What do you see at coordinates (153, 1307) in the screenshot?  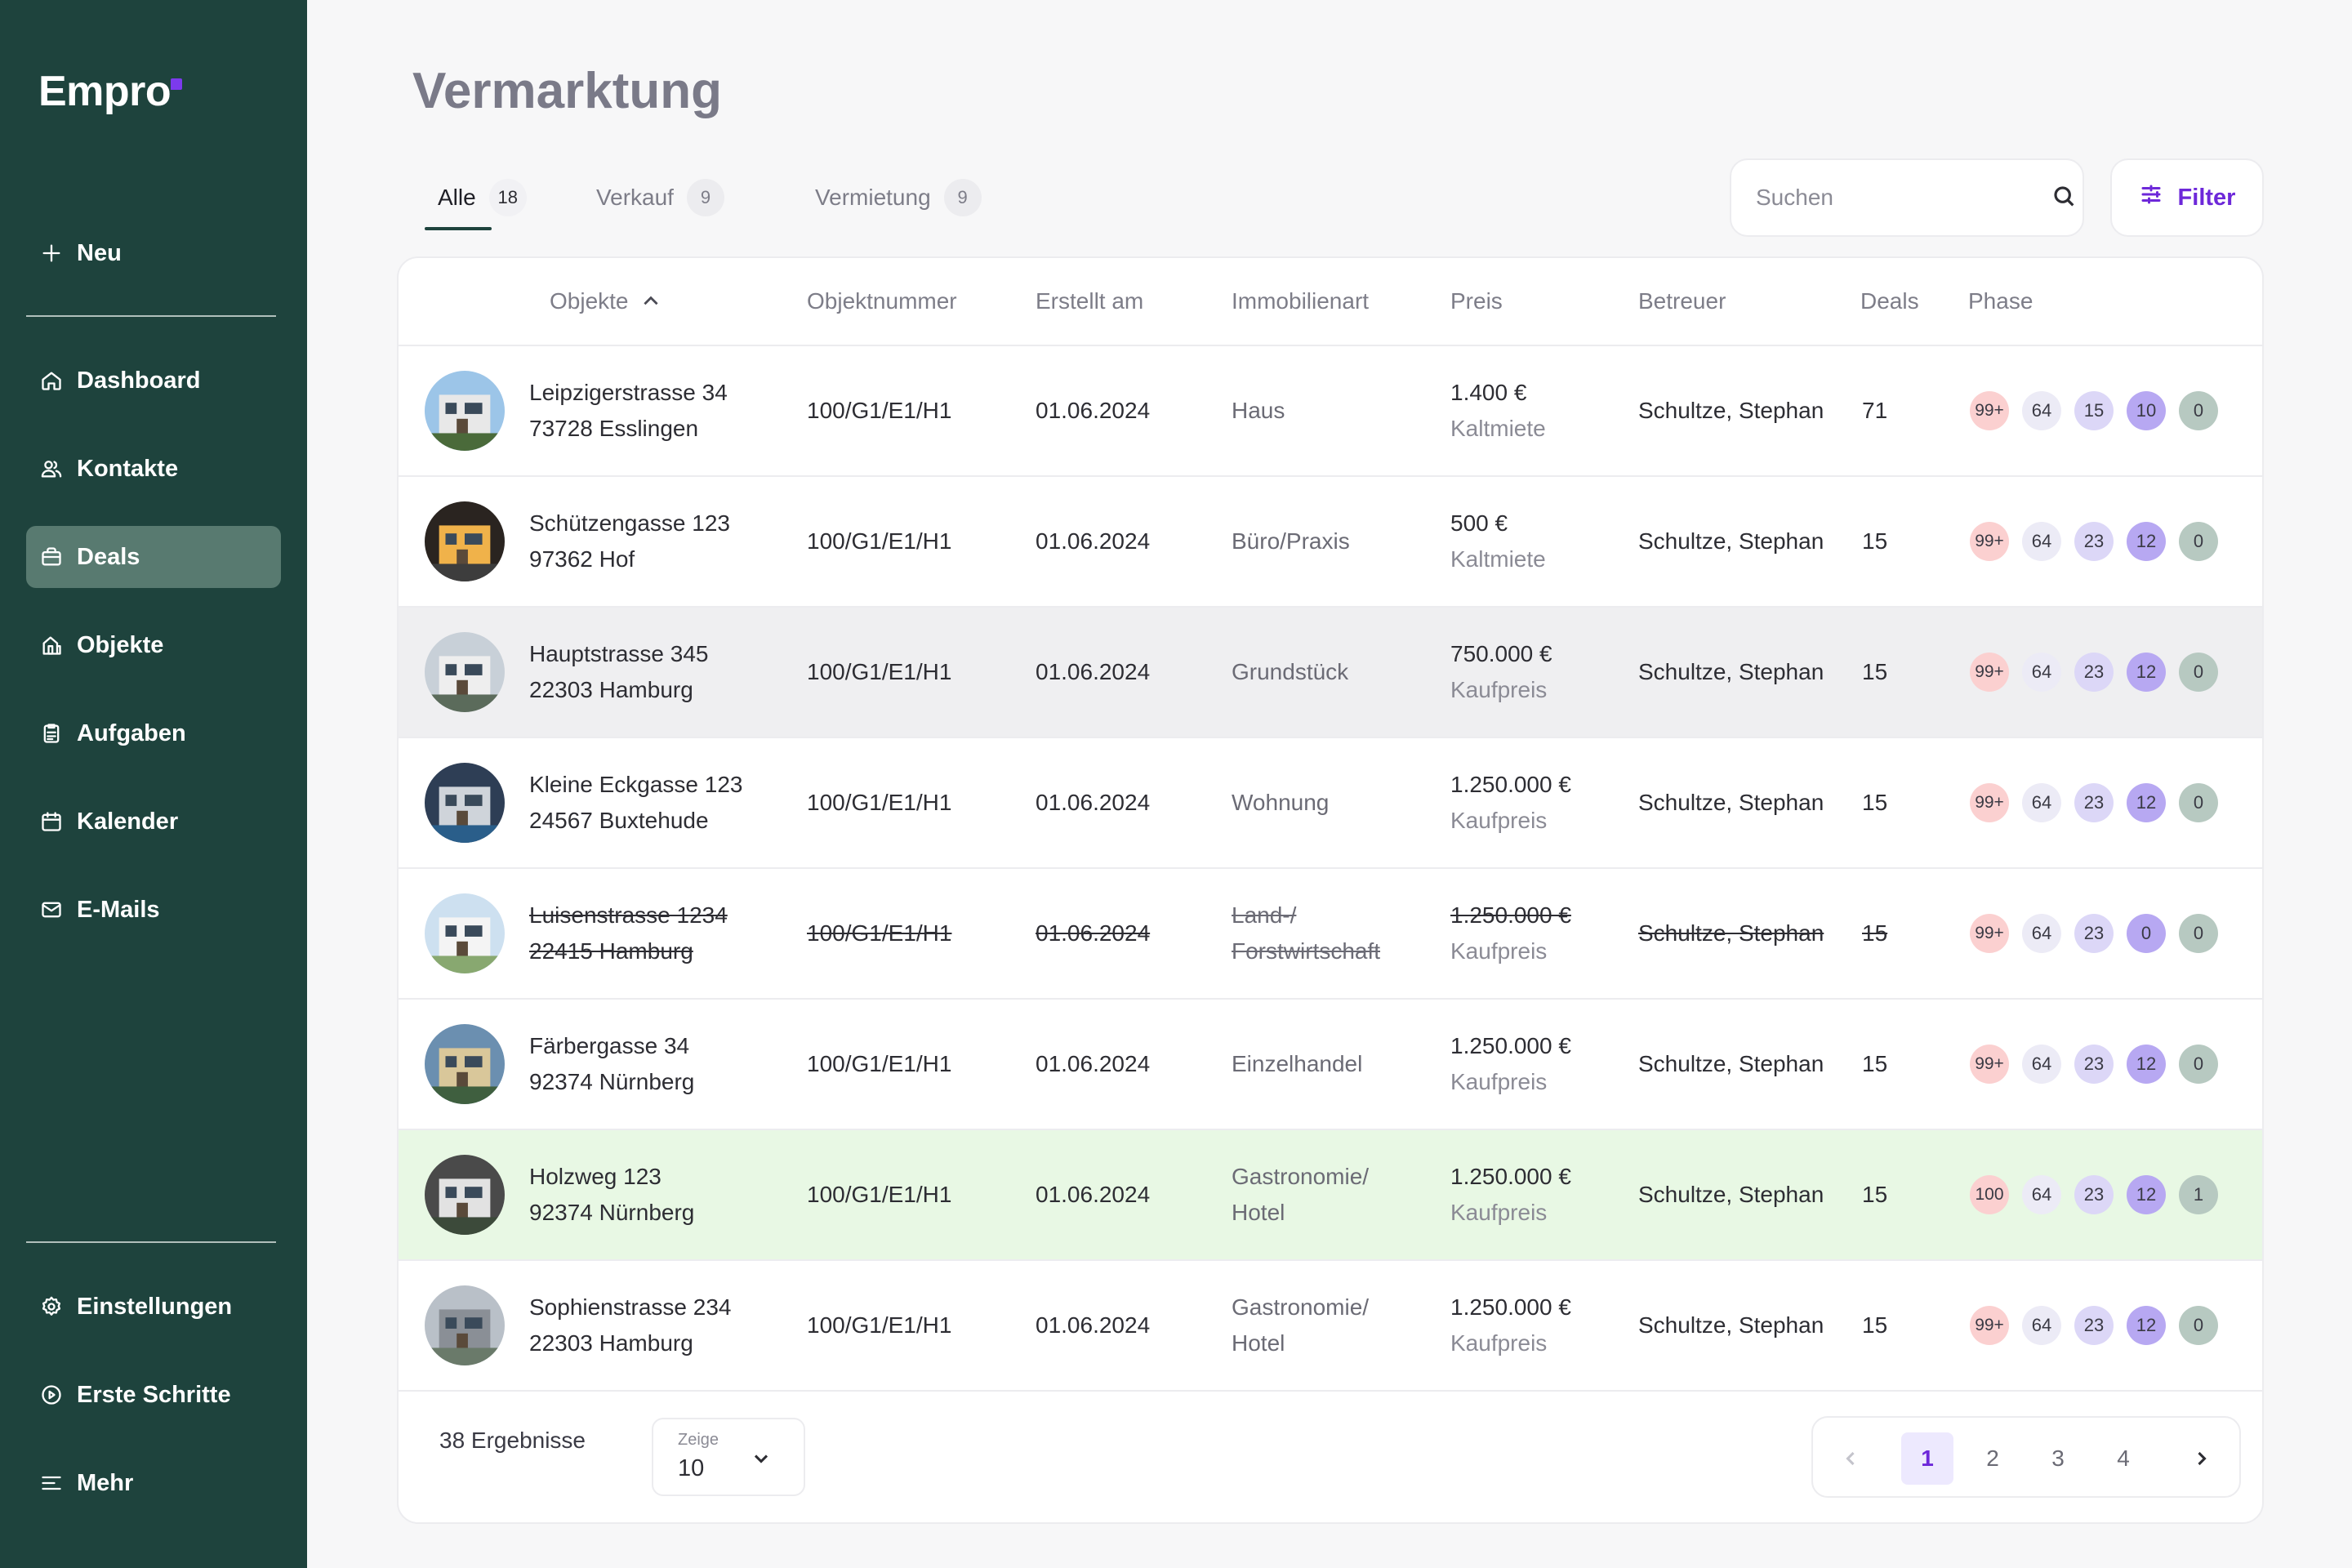 I see `sidebar-item-einstellungen: Einstellungen` at bounding box center [153, 1307].